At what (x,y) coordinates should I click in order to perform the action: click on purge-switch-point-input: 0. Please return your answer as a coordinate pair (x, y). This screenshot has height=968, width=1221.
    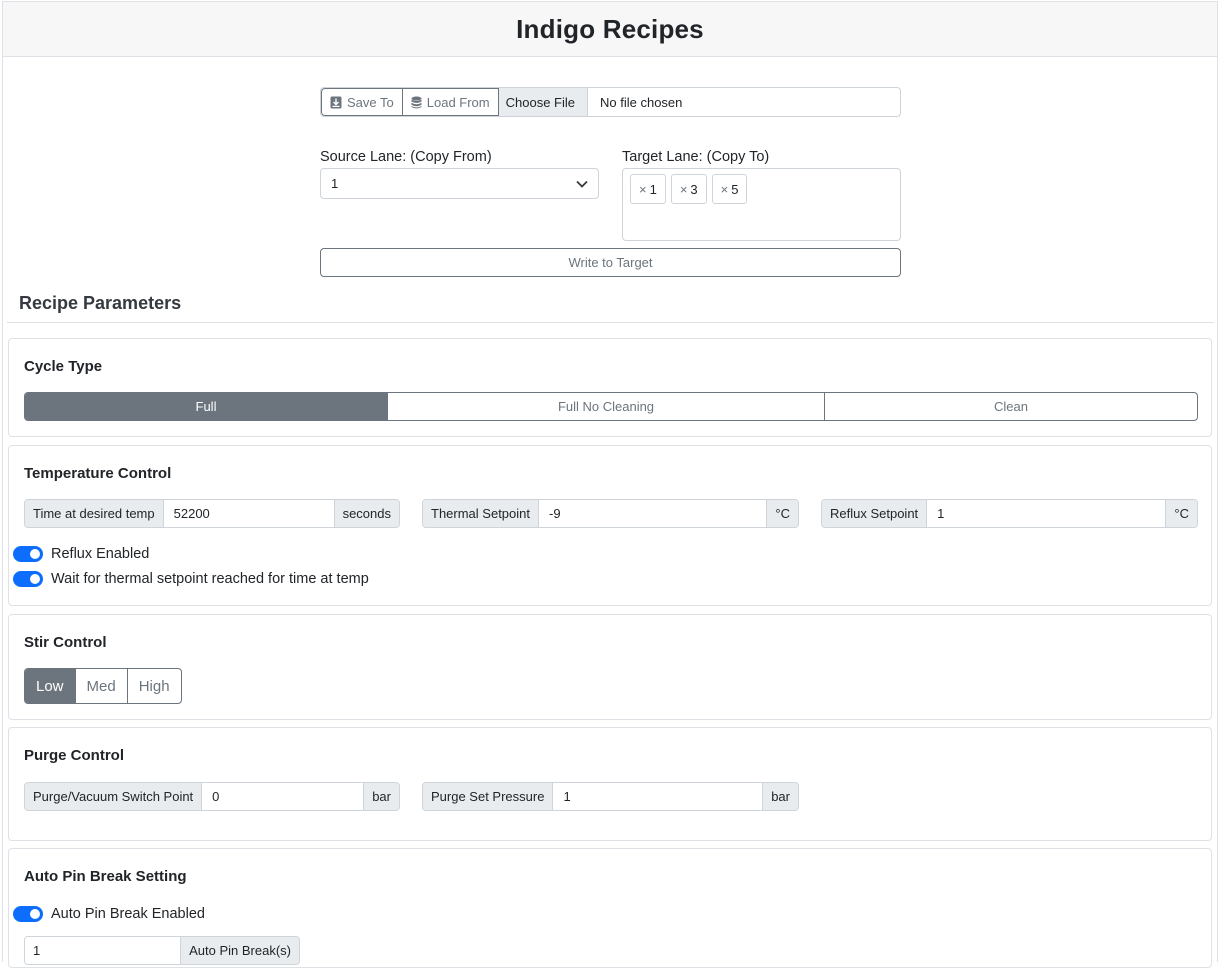
    Looking at the image, I should click on (283, 796).